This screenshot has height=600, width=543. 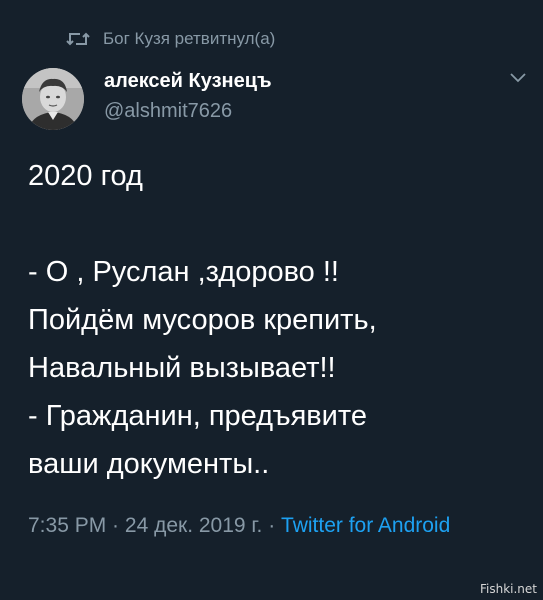 What do you see at coordinates (182, 368) in the screenshot?
I see `tweet-line: Навальный вызывает!!` at bounding box center [182, 368].